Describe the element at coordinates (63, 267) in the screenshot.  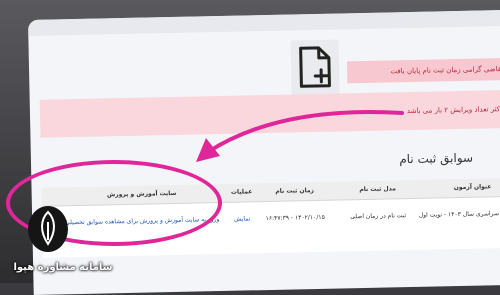
I see `watermark-brand-text: سامانه مشاوره هپوا` at that location.